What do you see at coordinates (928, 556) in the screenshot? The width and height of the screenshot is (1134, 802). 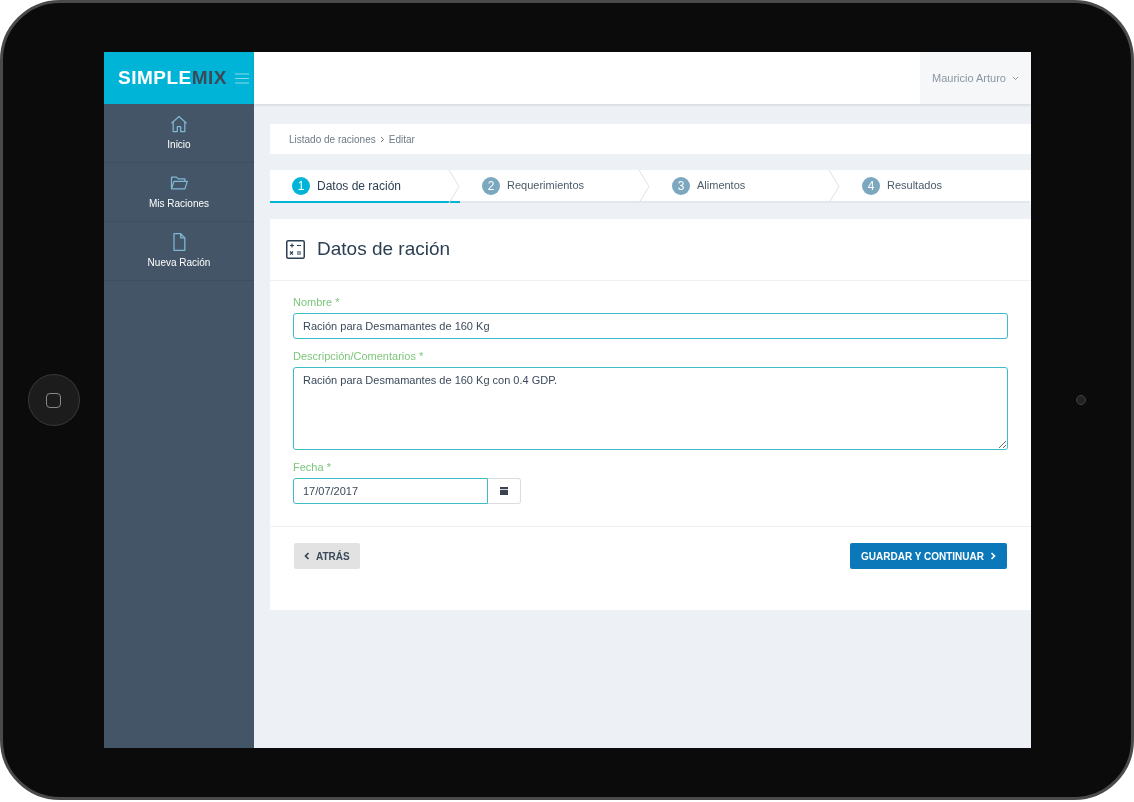 I see `save-continue-button: GUARDAR Y CONTINUAR` at bounding box center [928, 556].